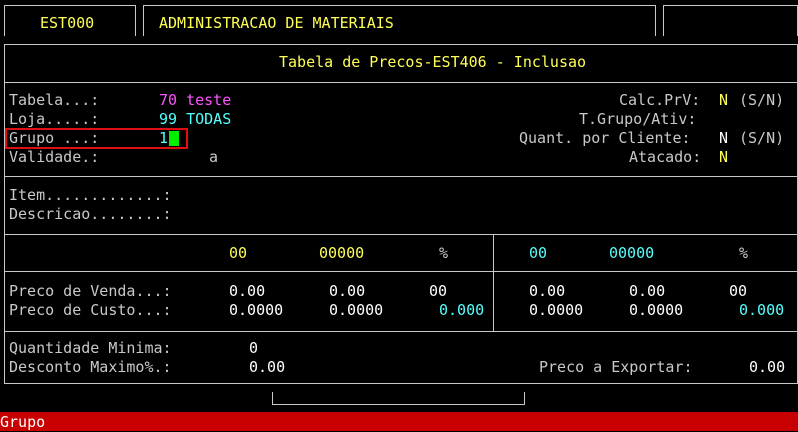 Image resolution: width=798 pixels, height=432 pixels. What do you see at coordinates (723, 138) in the screenshot?
I see `quant-value: N` at bounding box center [723, 138].